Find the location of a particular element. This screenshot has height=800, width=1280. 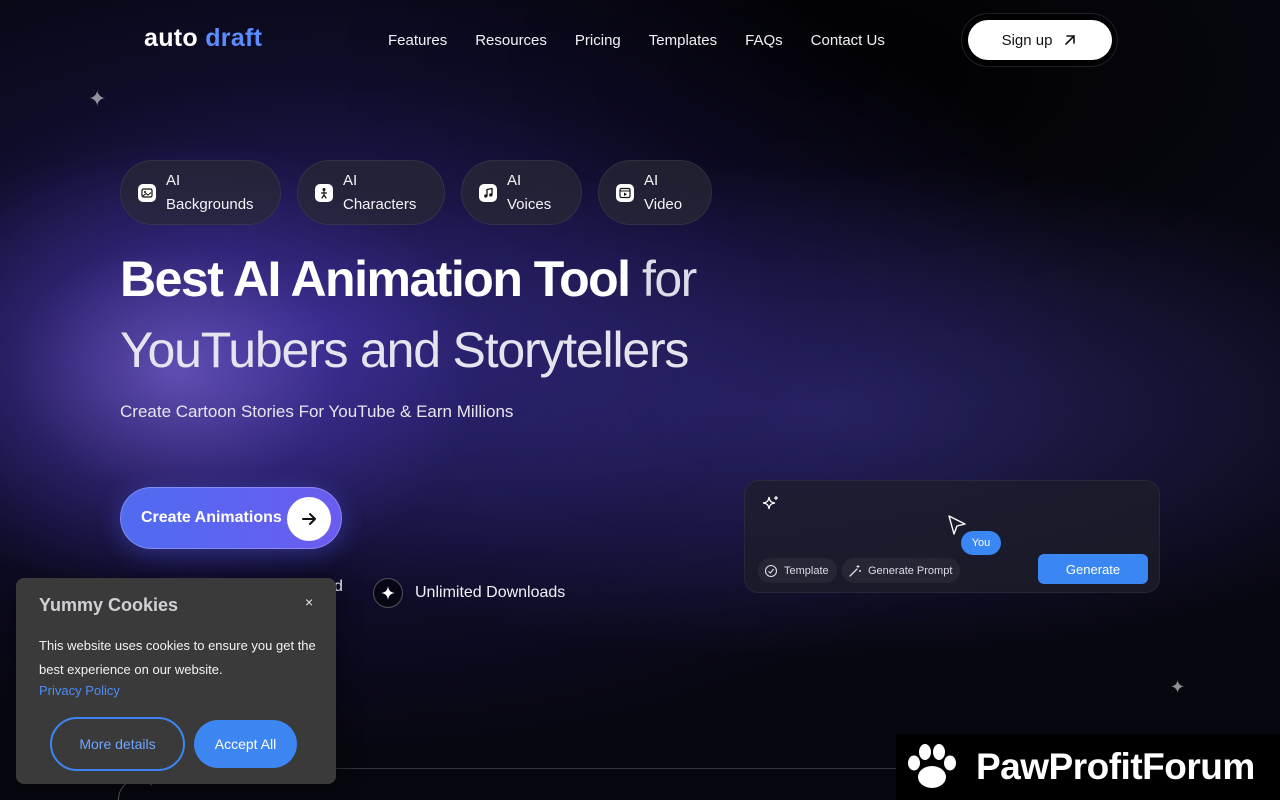

close-icon: × is located at coordinates (309, 602).